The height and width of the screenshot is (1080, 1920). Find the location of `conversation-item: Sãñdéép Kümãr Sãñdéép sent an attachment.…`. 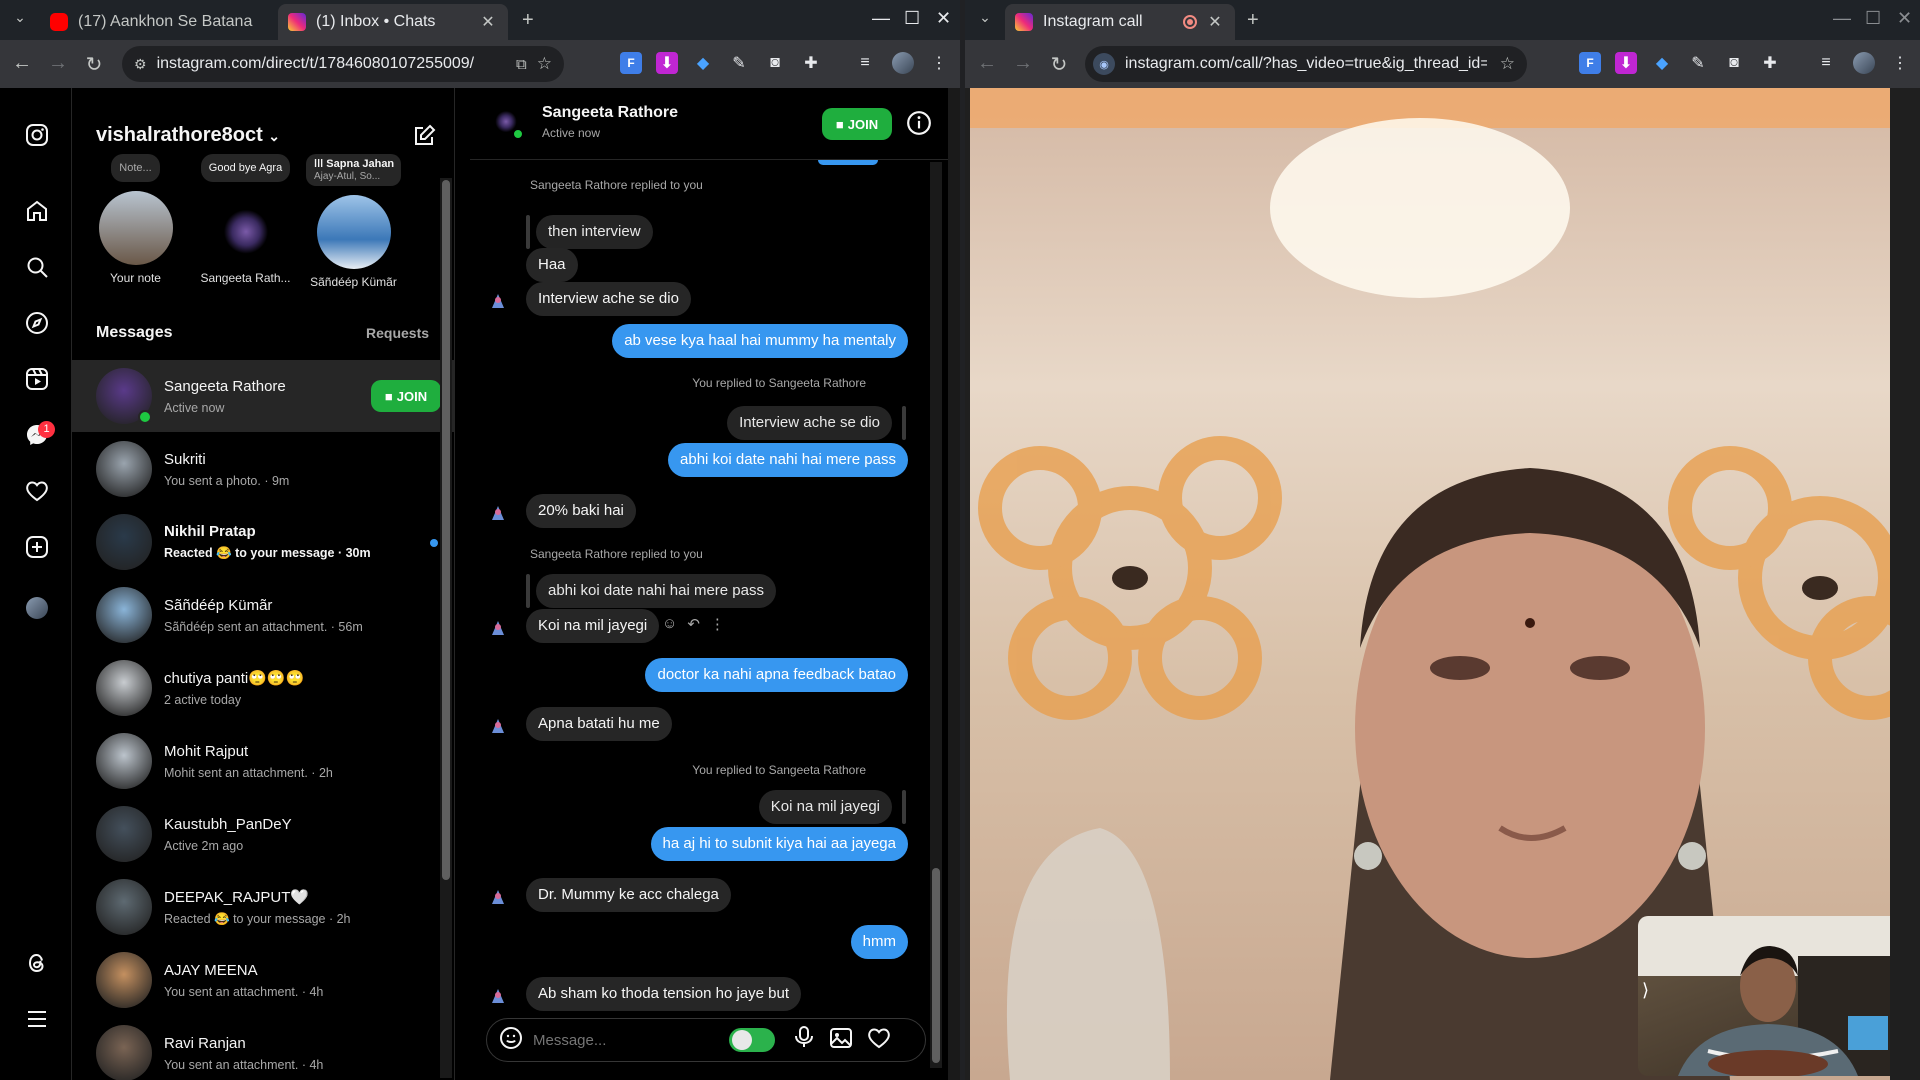

conversation-item: Sãñdéép Kümãr Sãñdéép sent an attachment.… is located at coordinates (263, 615).